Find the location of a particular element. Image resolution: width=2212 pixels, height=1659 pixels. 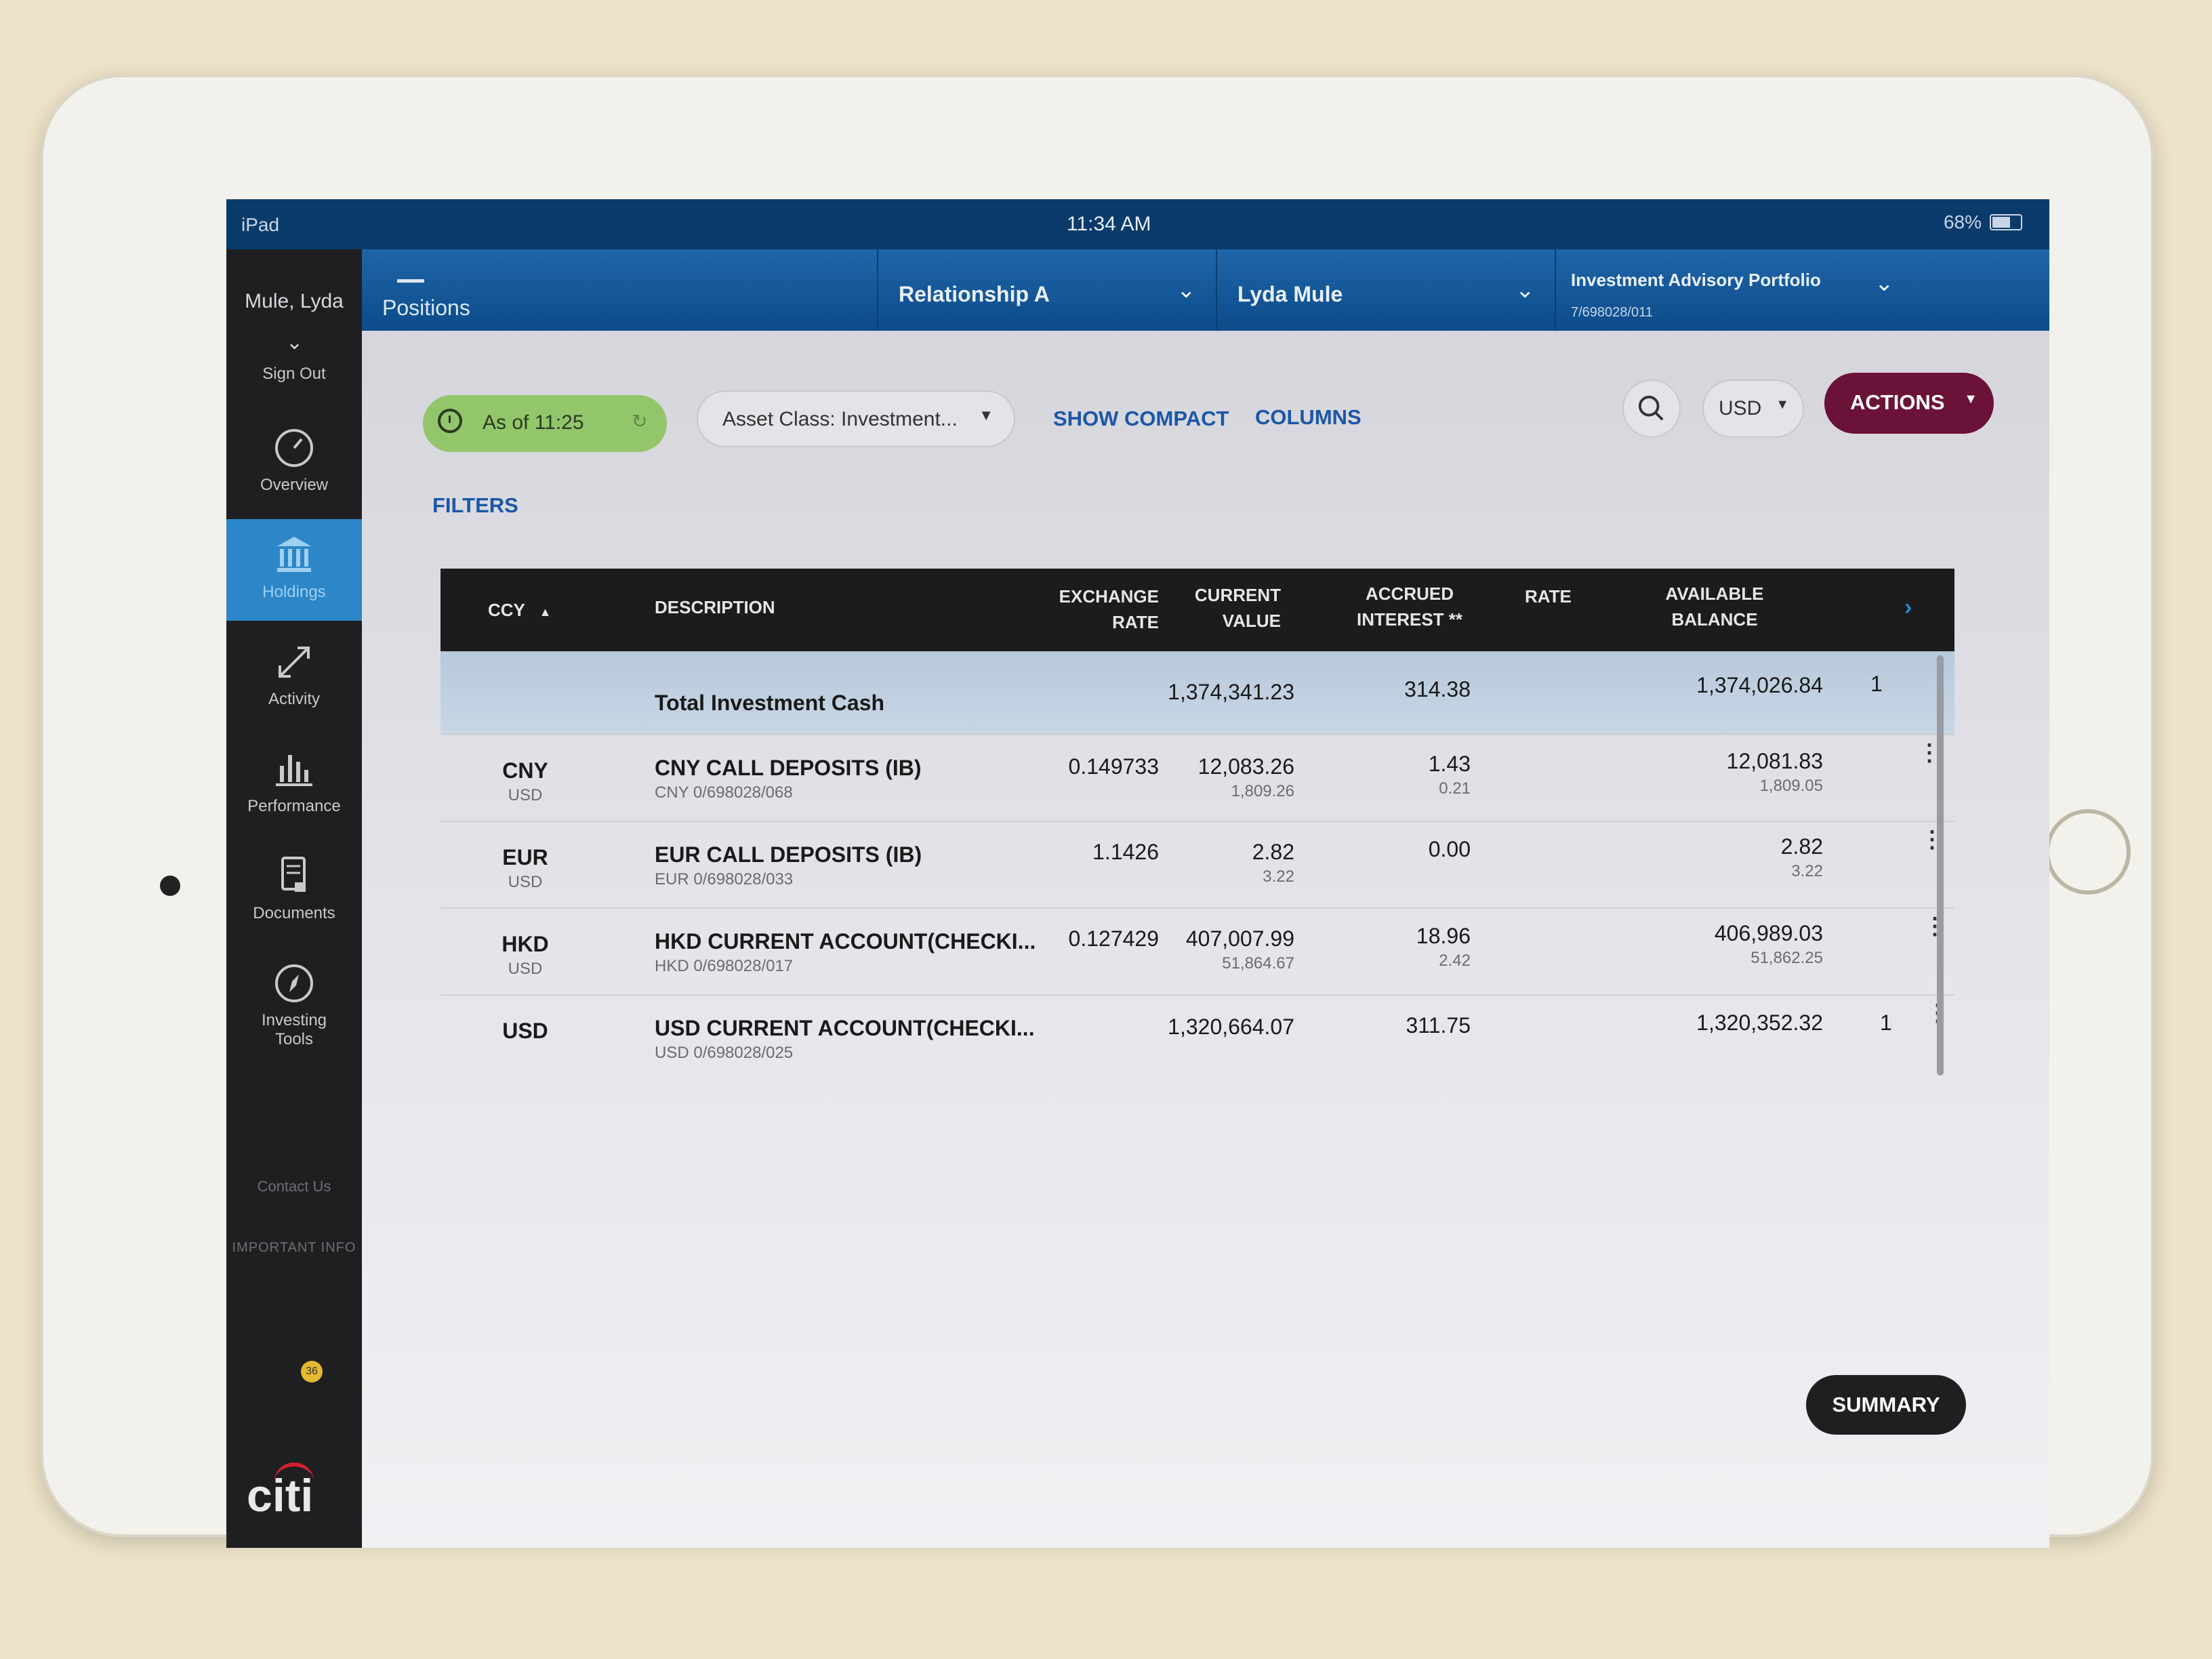

header-ccy: CCY ▲ is located at coordinates (520, 611).